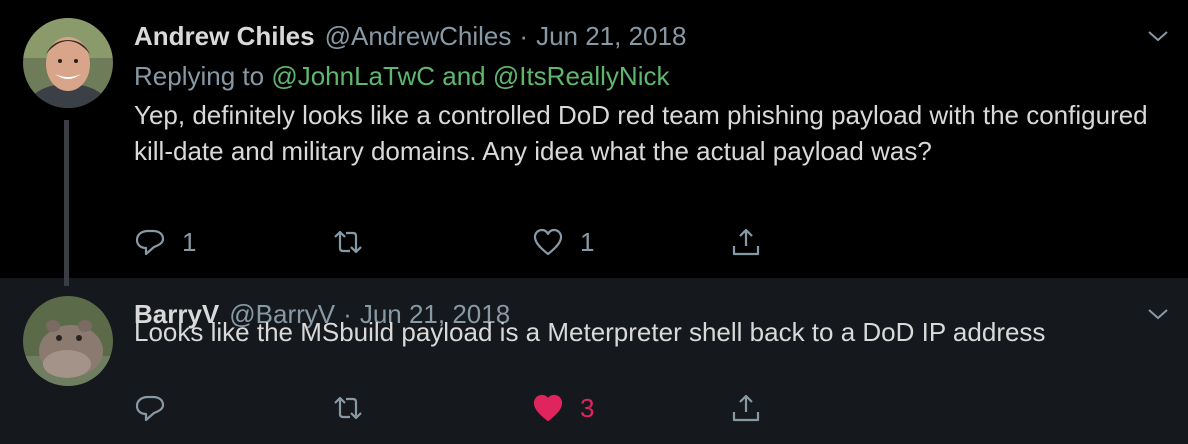 The image size is (1188, 444). I want to click on author-handle: @AndrewChiles, so click(418, 36).